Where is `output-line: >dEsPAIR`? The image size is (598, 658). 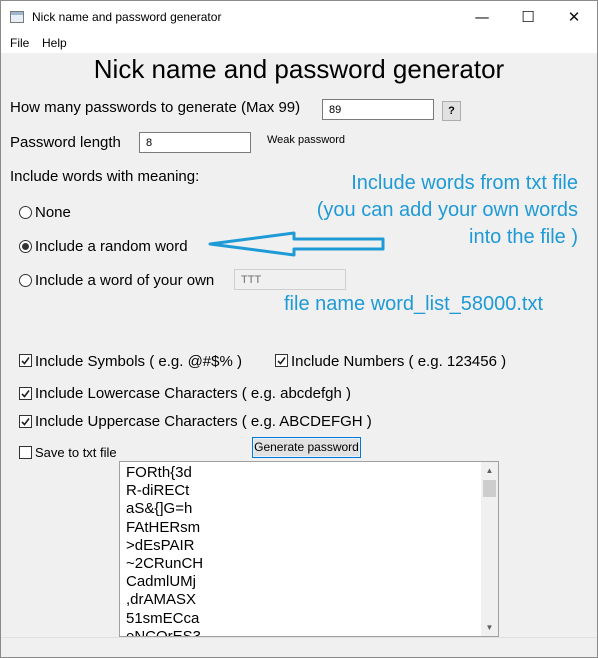 output-line: >dEsPAIR is located at coordinates (160, 545).